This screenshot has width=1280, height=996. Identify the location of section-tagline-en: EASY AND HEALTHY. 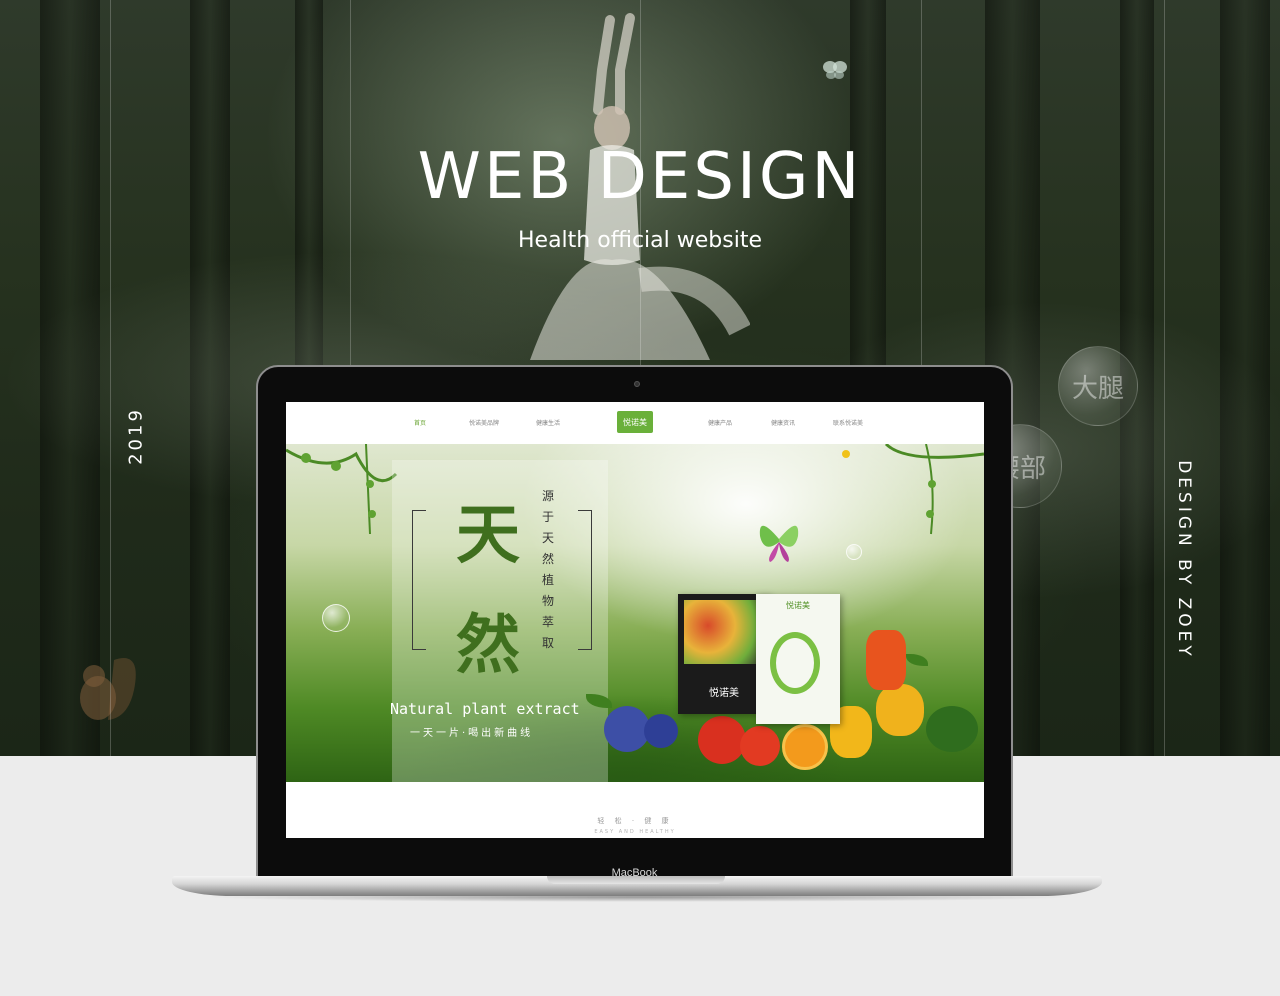
(635, 832).